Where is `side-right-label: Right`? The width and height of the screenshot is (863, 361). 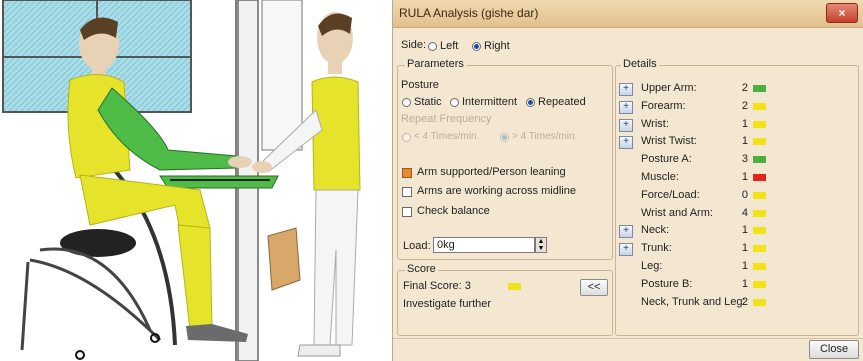
side-right-label: Right is located at coordinates (497, 46).